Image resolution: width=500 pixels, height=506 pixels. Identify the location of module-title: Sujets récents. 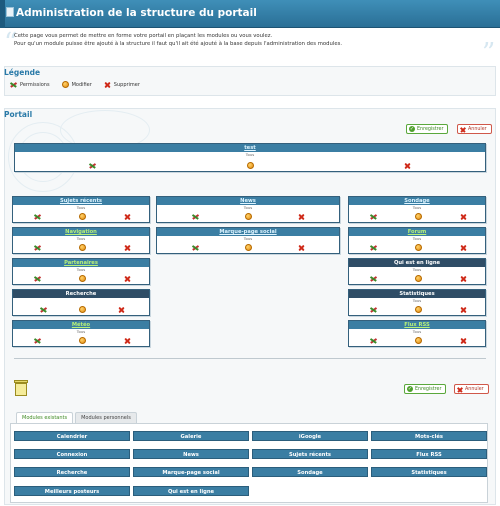
(81, 201).